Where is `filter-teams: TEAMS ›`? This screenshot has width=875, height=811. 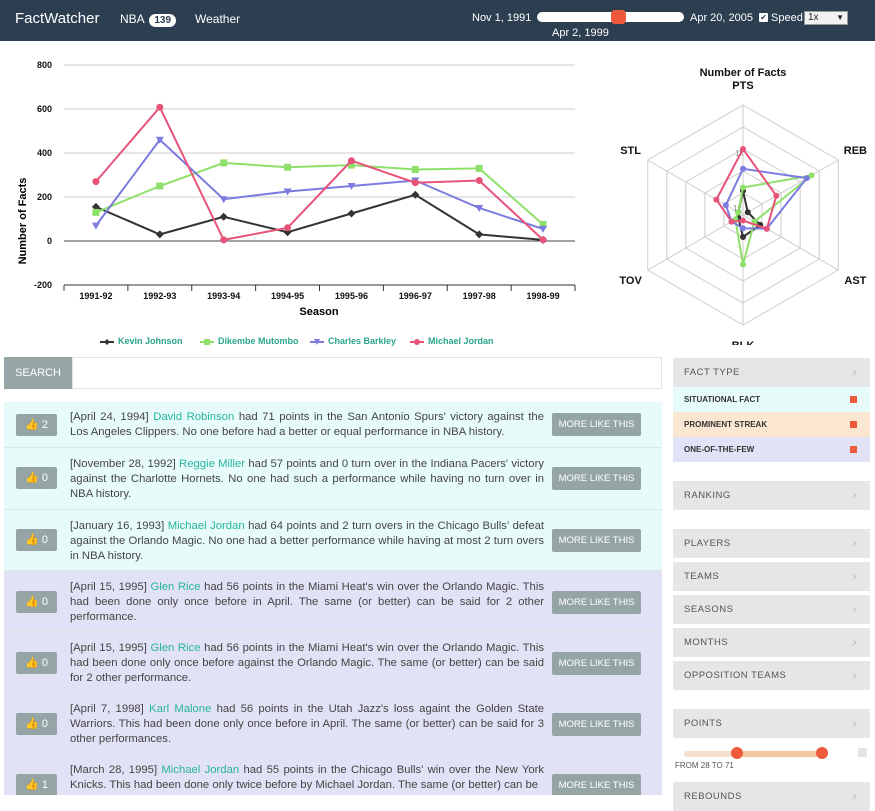 filter-teams: TEAMS › is located at coordinates (771, 576).